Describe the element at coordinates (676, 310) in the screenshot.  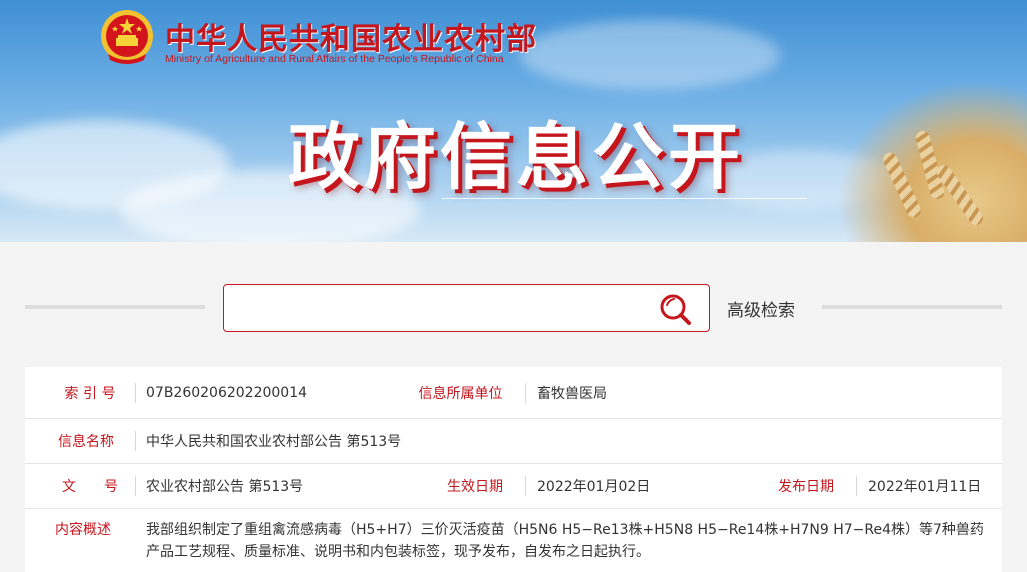
I see `search-icon` at that location.